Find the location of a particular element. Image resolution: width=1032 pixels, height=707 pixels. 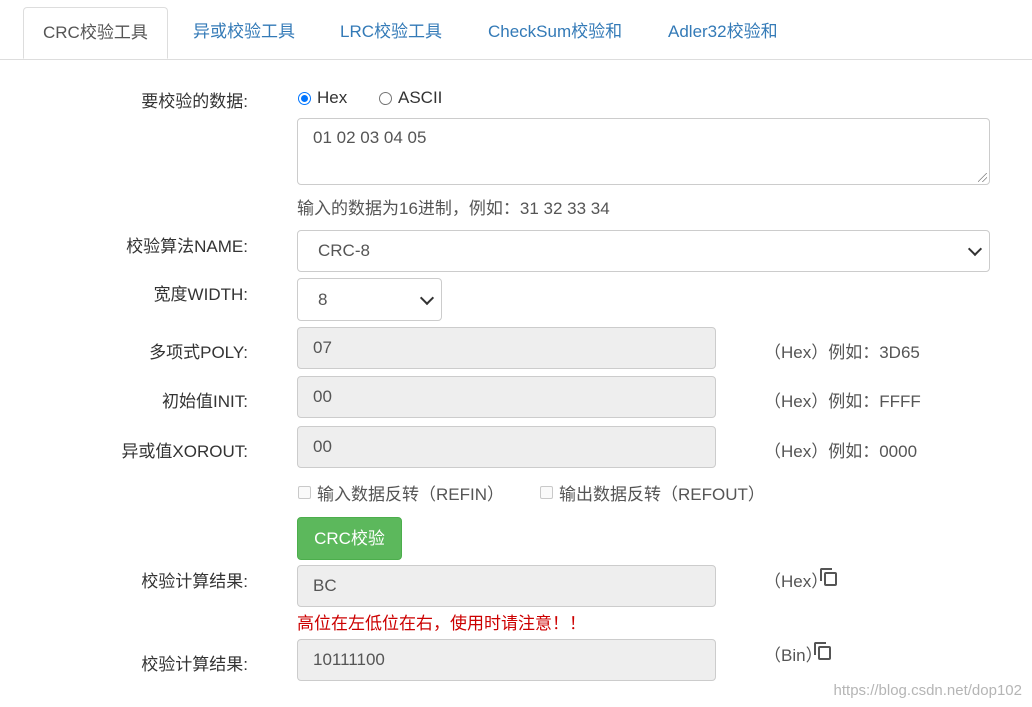

init-label: 初始值INIT: is located at coordinates (205, 401).